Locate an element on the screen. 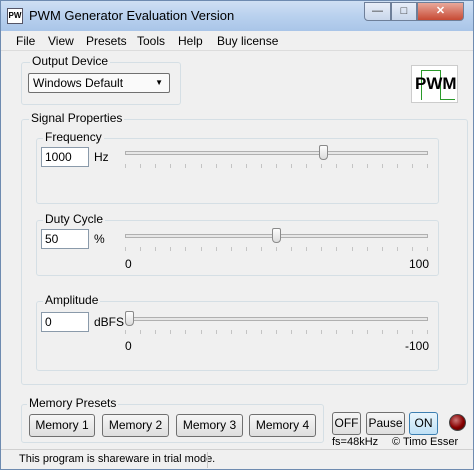  frequency-slider-track is located at coordinates (276, 153).